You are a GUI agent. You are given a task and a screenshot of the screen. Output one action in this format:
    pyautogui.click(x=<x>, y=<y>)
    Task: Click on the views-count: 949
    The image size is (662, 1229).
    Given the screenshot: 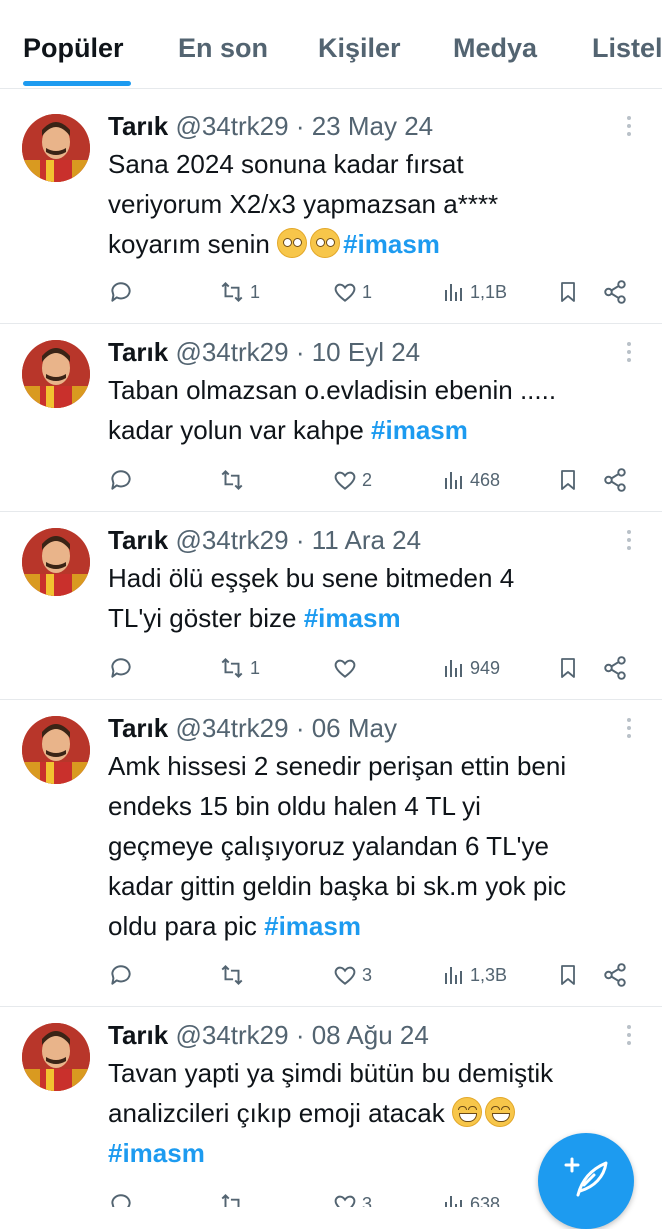 What is the action you would take?
    pyautogui.click(x=485, y=667)
    